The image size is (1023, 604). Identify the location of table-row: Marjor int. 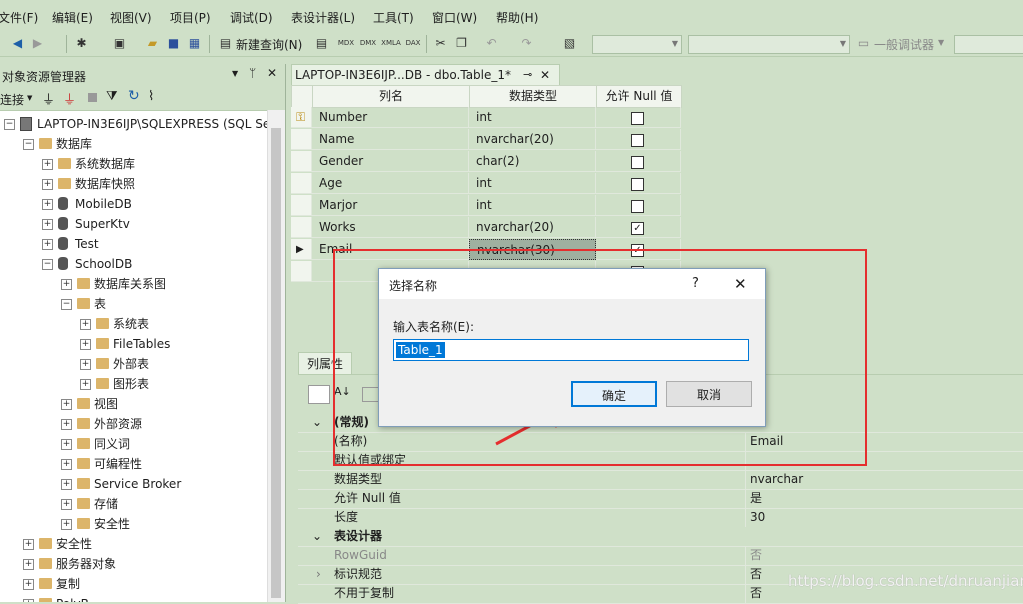
(486, 206).